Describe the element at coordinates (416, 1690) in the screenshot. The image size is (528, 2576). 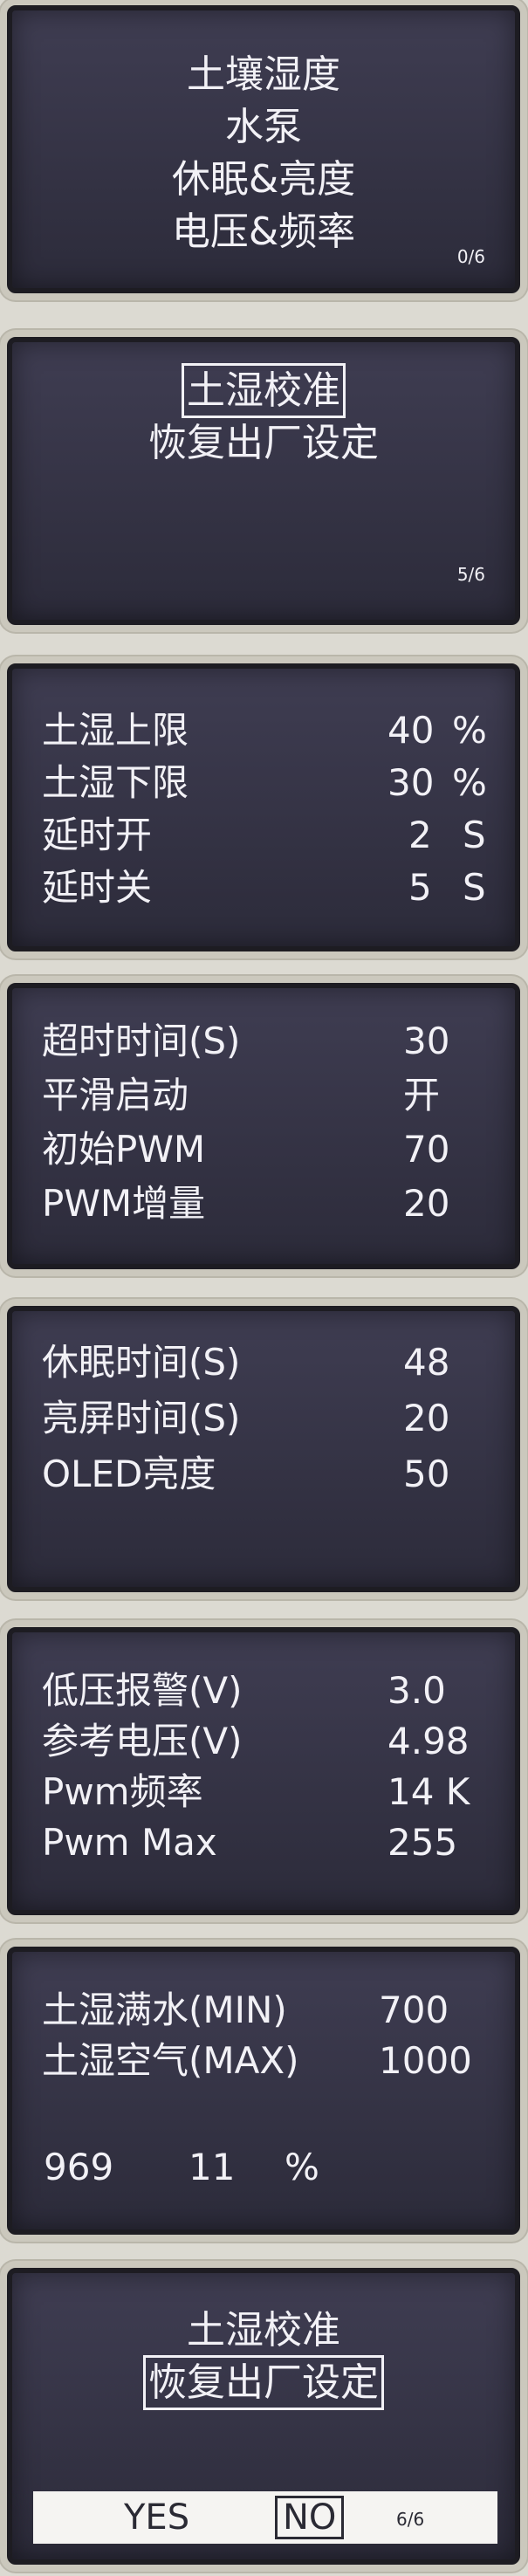
I see `setting-value: 3.0` at that location.